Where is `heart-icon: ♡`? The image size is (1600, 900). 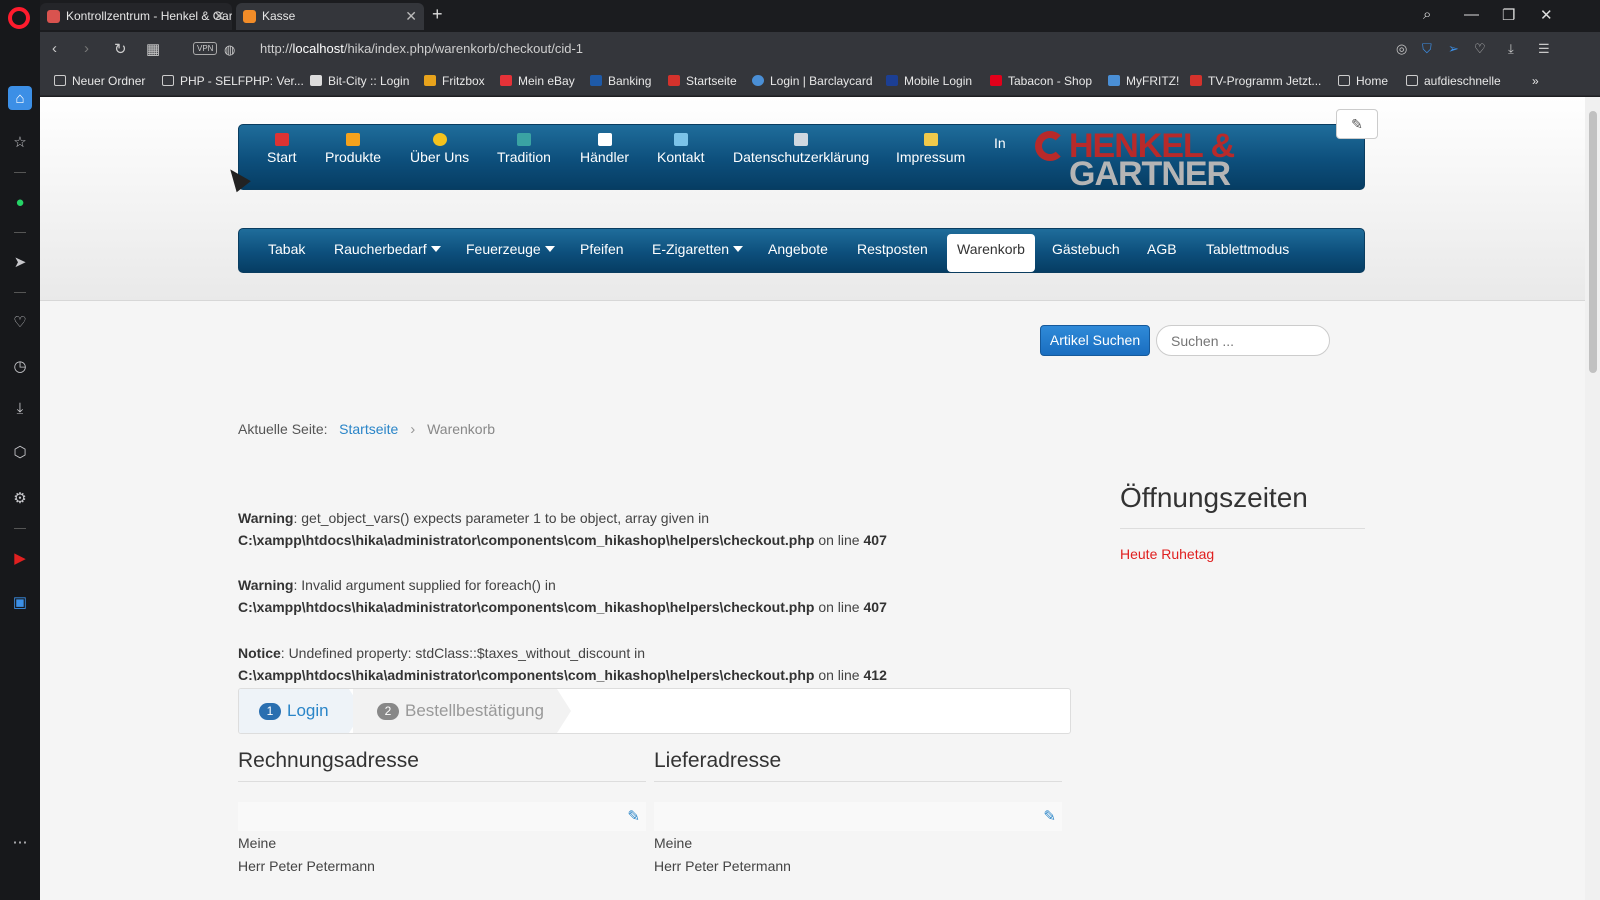 heart-icon: ♡ is located at coordinates (20, 322).